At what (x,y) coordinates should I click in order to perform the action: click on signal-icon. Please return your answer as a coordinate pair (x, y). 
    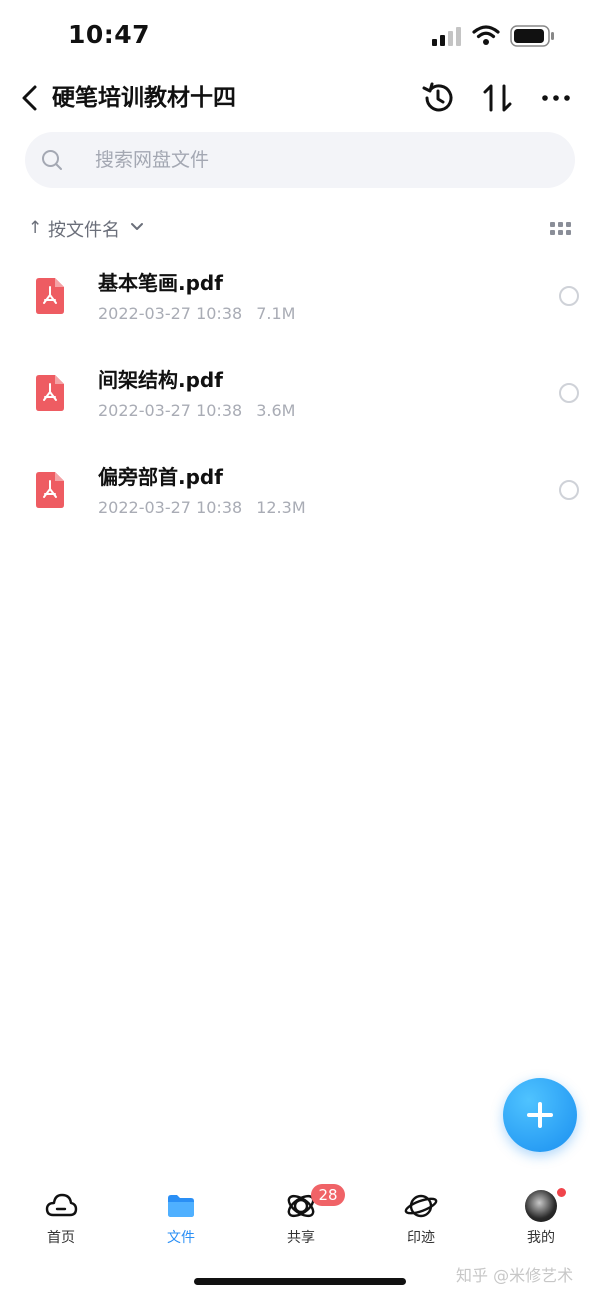
    Looking at the image, I should click on (446, 36).